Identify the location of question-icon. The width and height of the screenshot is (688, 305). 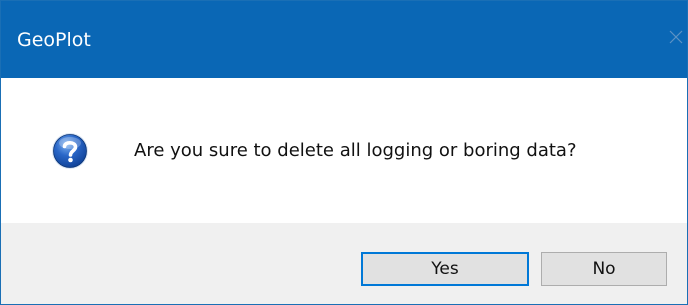
(70, 151).